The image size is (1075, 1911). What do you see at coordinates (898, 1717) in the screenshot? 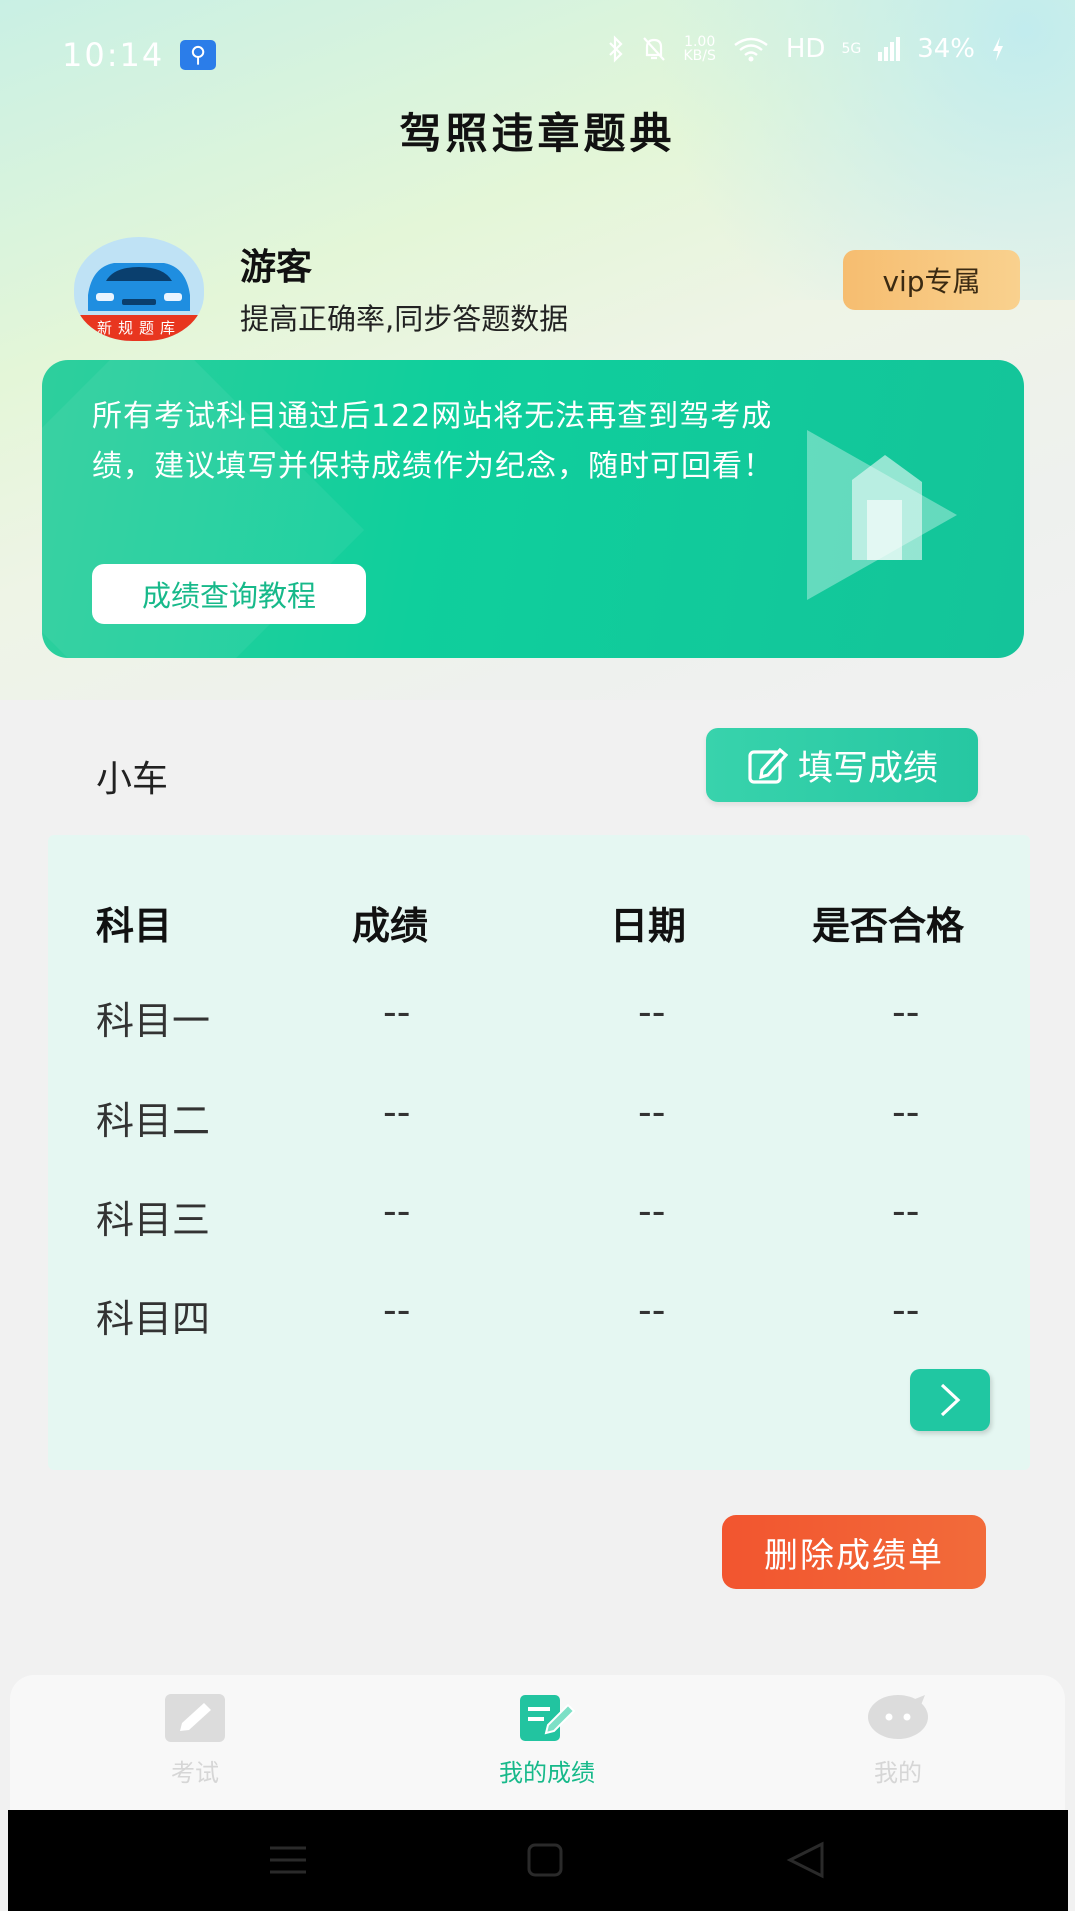
I see `chat-face-icon` at bounding box center [898, 1717].